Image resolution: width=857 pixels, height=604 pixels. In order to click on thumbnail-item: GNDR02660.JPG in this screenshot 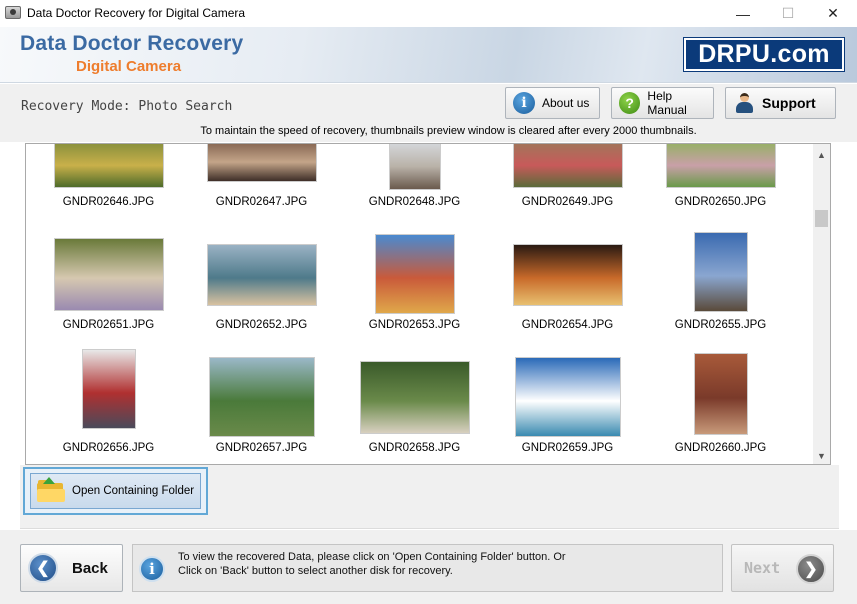, I will do `click(714, 299)`.